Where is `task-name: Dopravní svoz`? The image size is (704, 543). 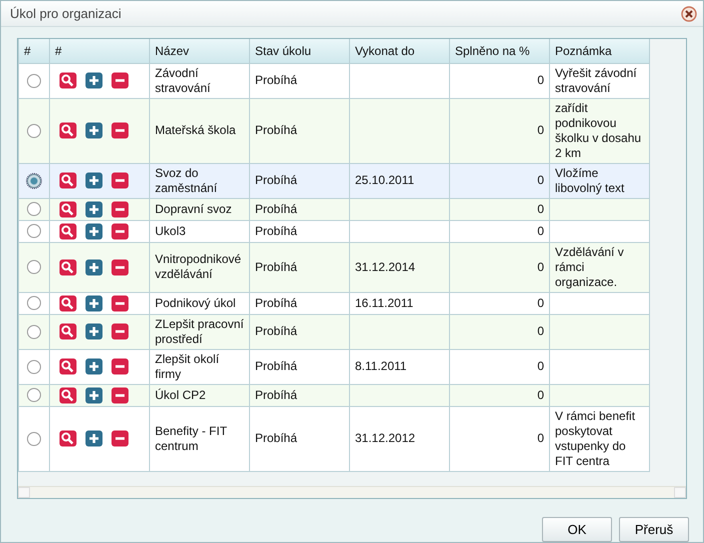 task-name: Dopravní svoz is located at coordinates (193, 209).